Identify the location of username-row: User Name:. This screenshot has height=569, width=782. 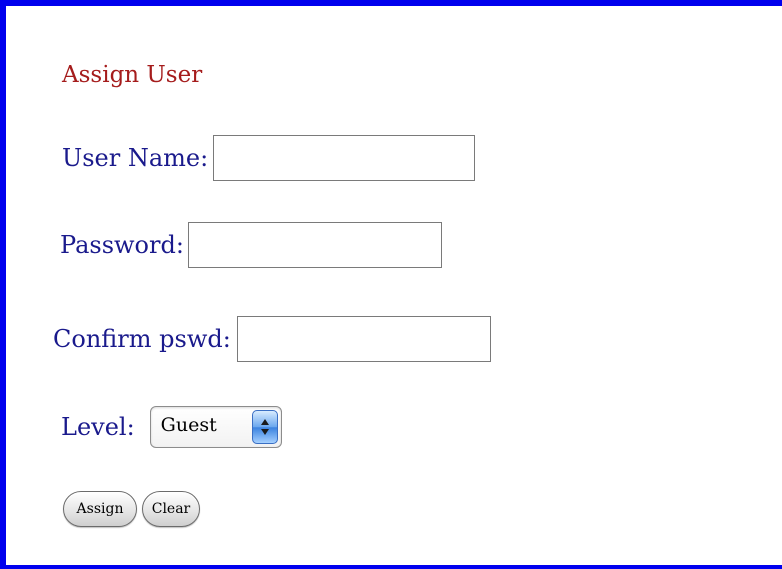
(269, 158).